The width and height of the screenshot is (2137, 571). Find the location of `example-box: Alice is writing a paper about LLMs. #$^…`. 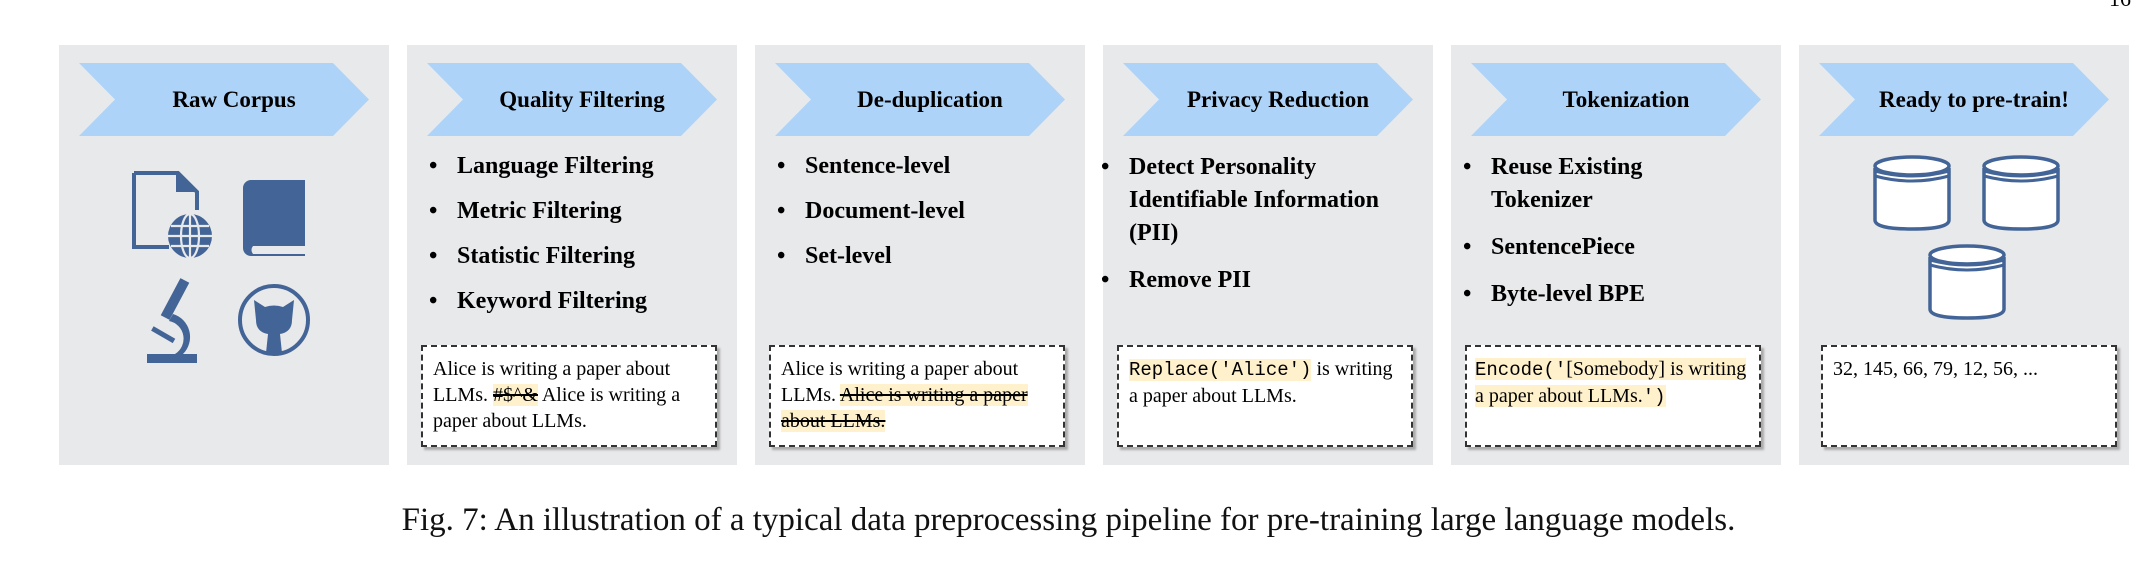

example-box: Alice is writing a paper about LLMs. #$^… is located at coordinates (569, 396).